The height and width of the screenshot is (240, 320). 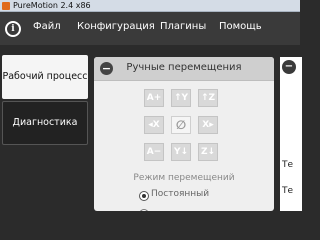 What do you see at coordinates (144, 210) in the screenshot?
I see `mode-step-radio` at bounding box center [144, 210].